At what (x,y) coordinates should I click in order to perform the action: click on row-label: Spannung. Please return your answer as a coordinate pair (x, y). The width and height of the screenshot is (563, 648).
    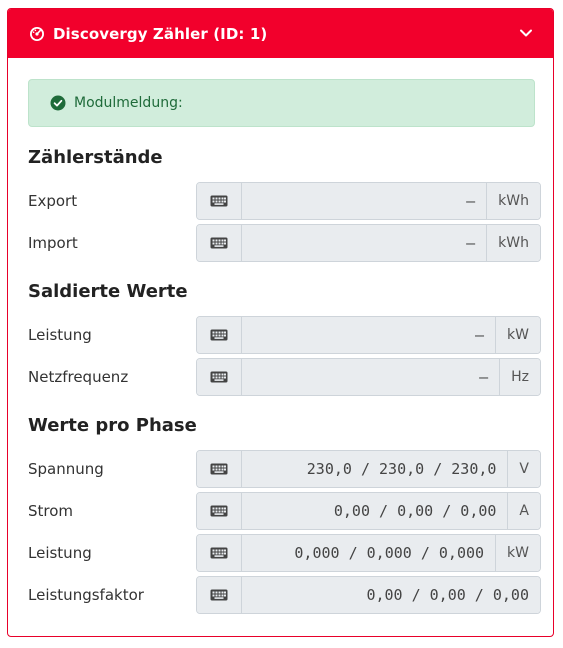
    Looking at the image, I should click on (66, 469).